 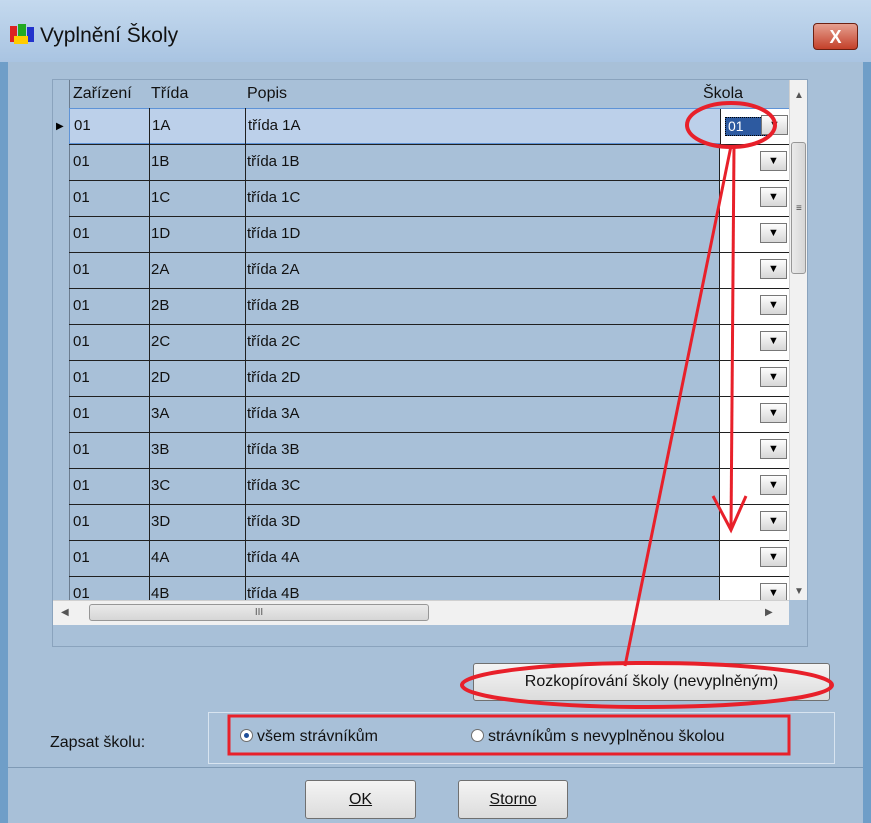 What do you see at coordinates (835, 36) in the screenshot?
I see `close-button: X` at bounding box center [835, 36].